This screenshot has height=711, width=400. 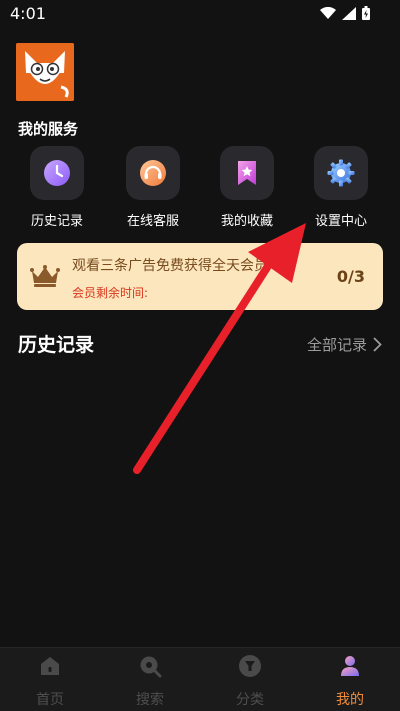 I want to click on gear-icon, so click(x=341, y=173).